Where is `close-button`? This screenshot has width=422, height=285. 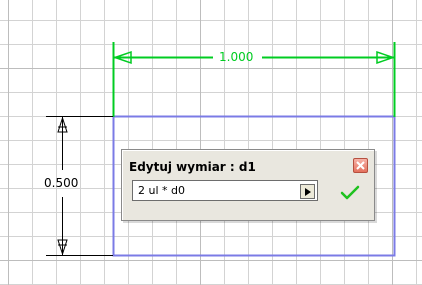
close-button is located at coordinates (360, 165).